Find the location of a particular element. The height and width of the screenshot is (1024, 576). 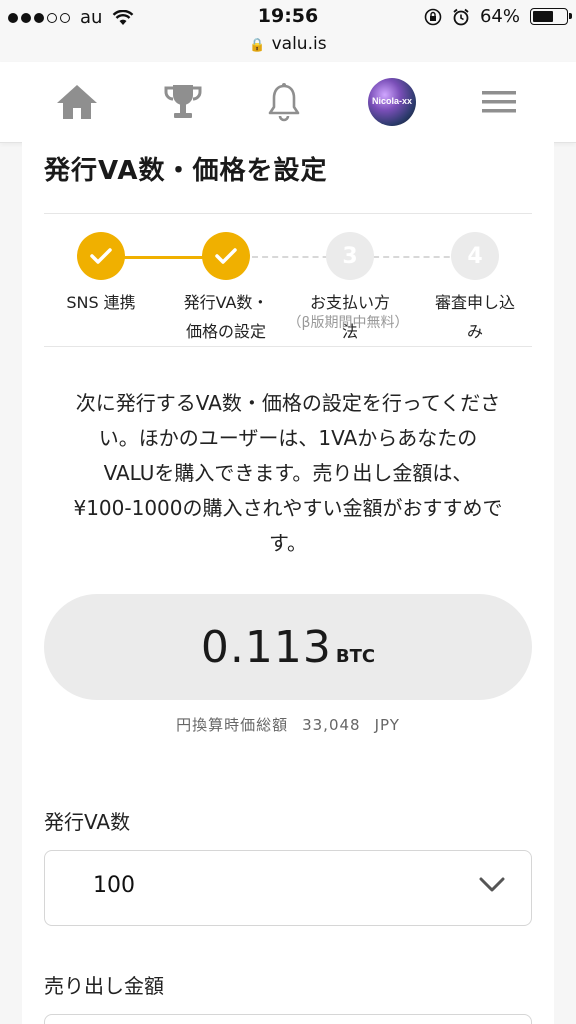

va-count-select: 100 is located at coordinates (288, 888).